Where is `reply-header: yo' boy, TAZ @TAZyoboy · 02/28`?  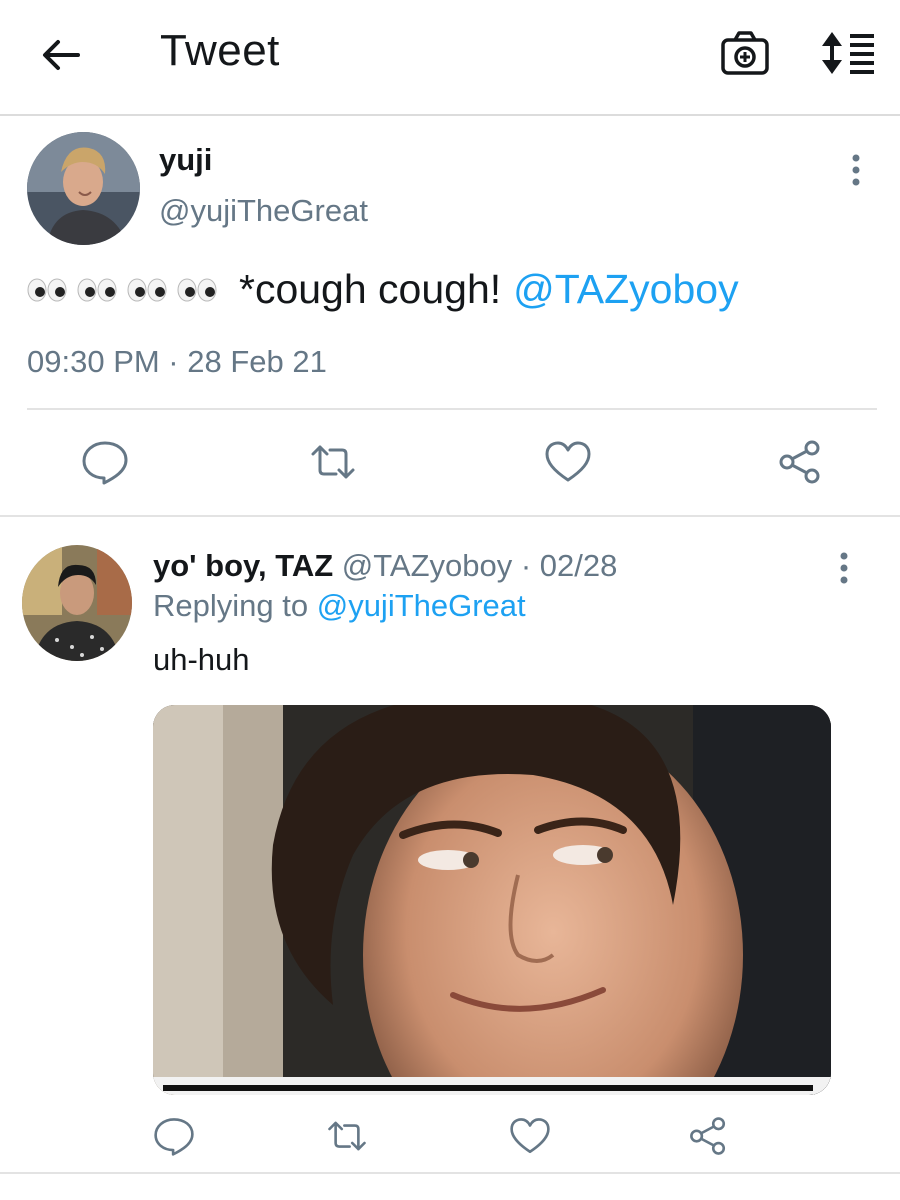
reply-header: yo' boy, TAZ @TAZyoboy · 02/28 is located at coordinates (385, 566).